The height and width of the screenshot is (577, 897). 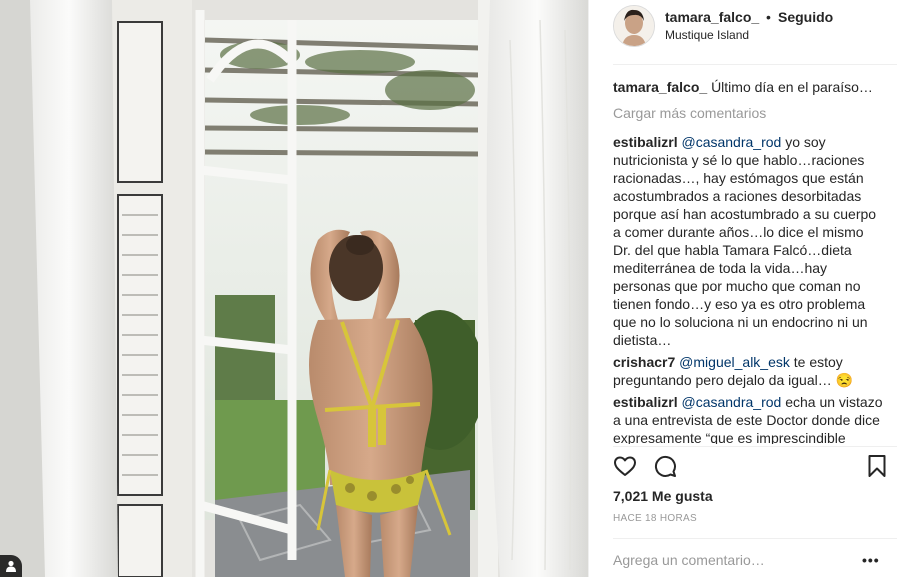 I want to click on comment-button, so click(x=665, y=466).